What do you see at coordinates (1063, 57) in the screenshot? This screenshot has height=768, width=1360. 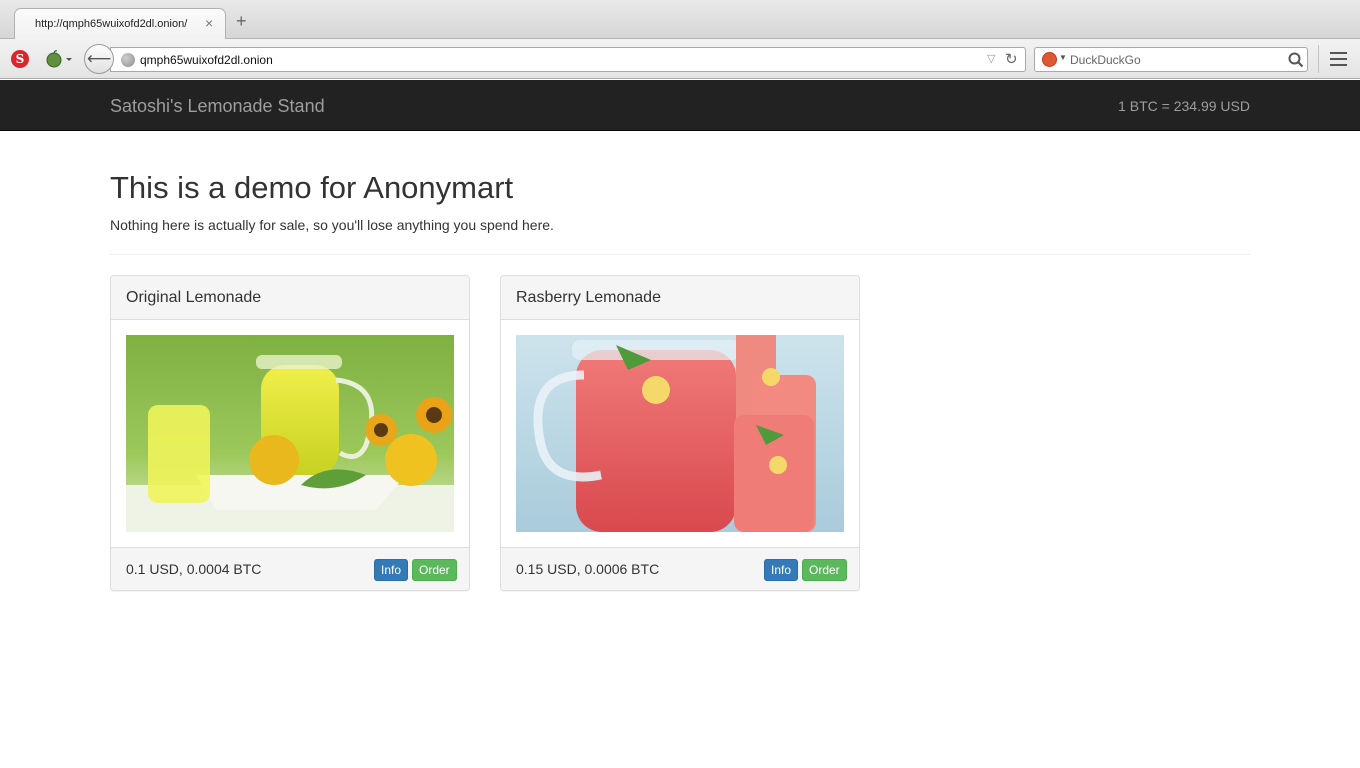 I see `chevron-down-icon: ▼` at bounding box center [1063, 57].